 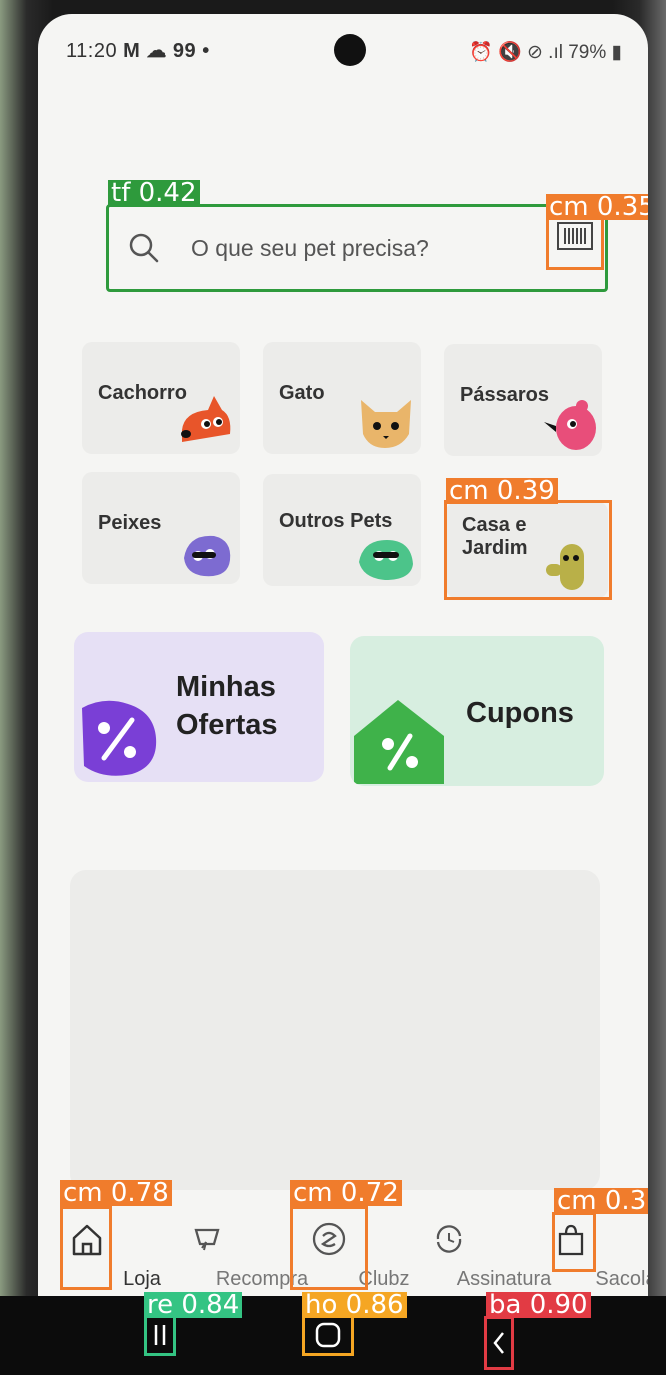 I want to click on category-outros-pets: Outros Pets, so click(x=342, y=530).